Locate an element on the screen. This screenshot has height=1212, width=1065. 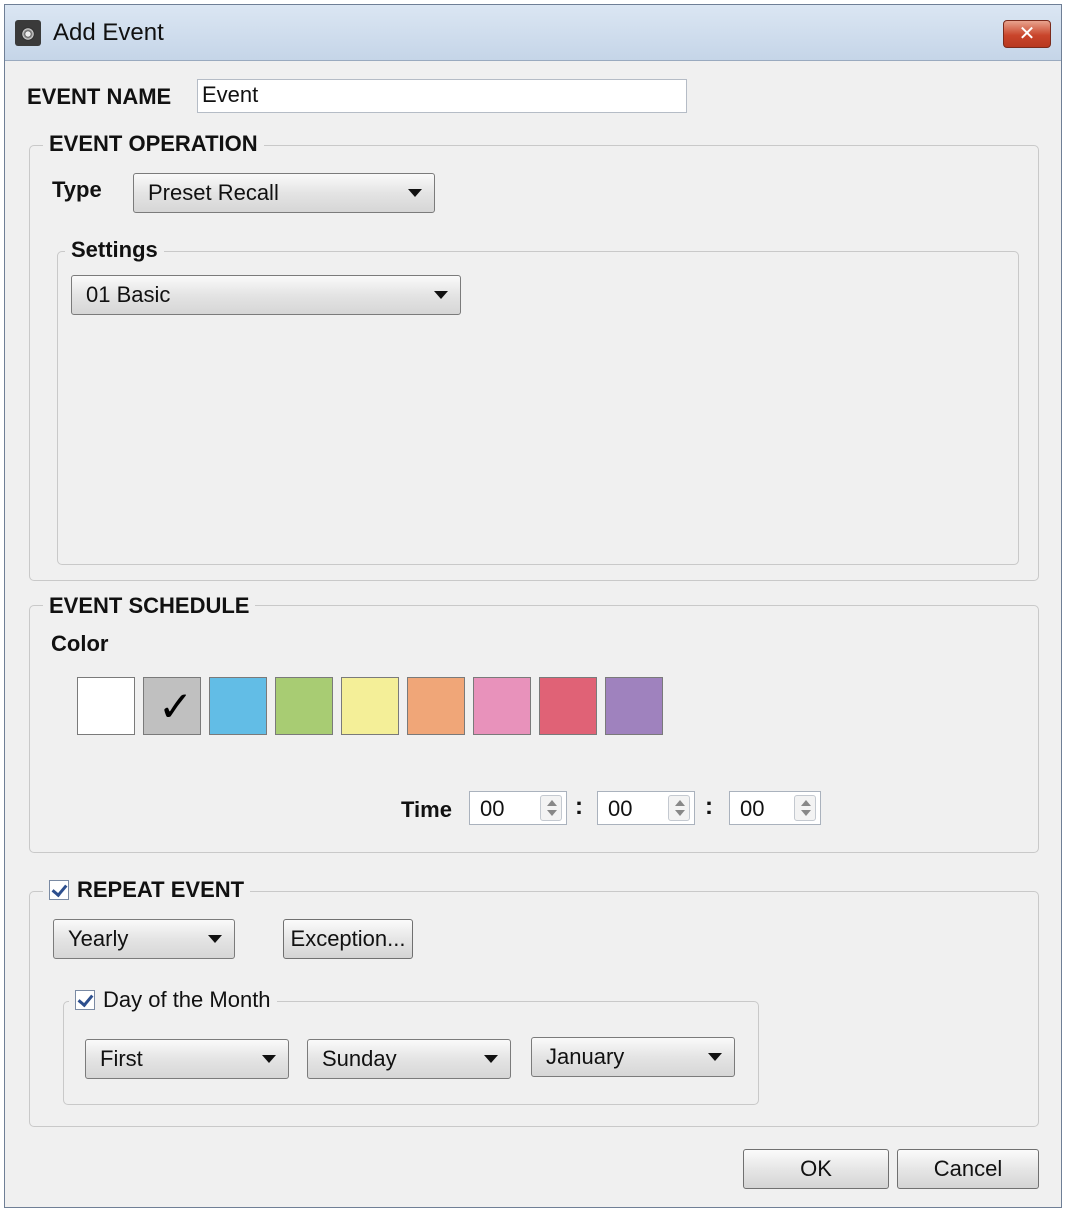
repeat-event-legend: REPEAT EVENT is located at coordinates (147, 890).